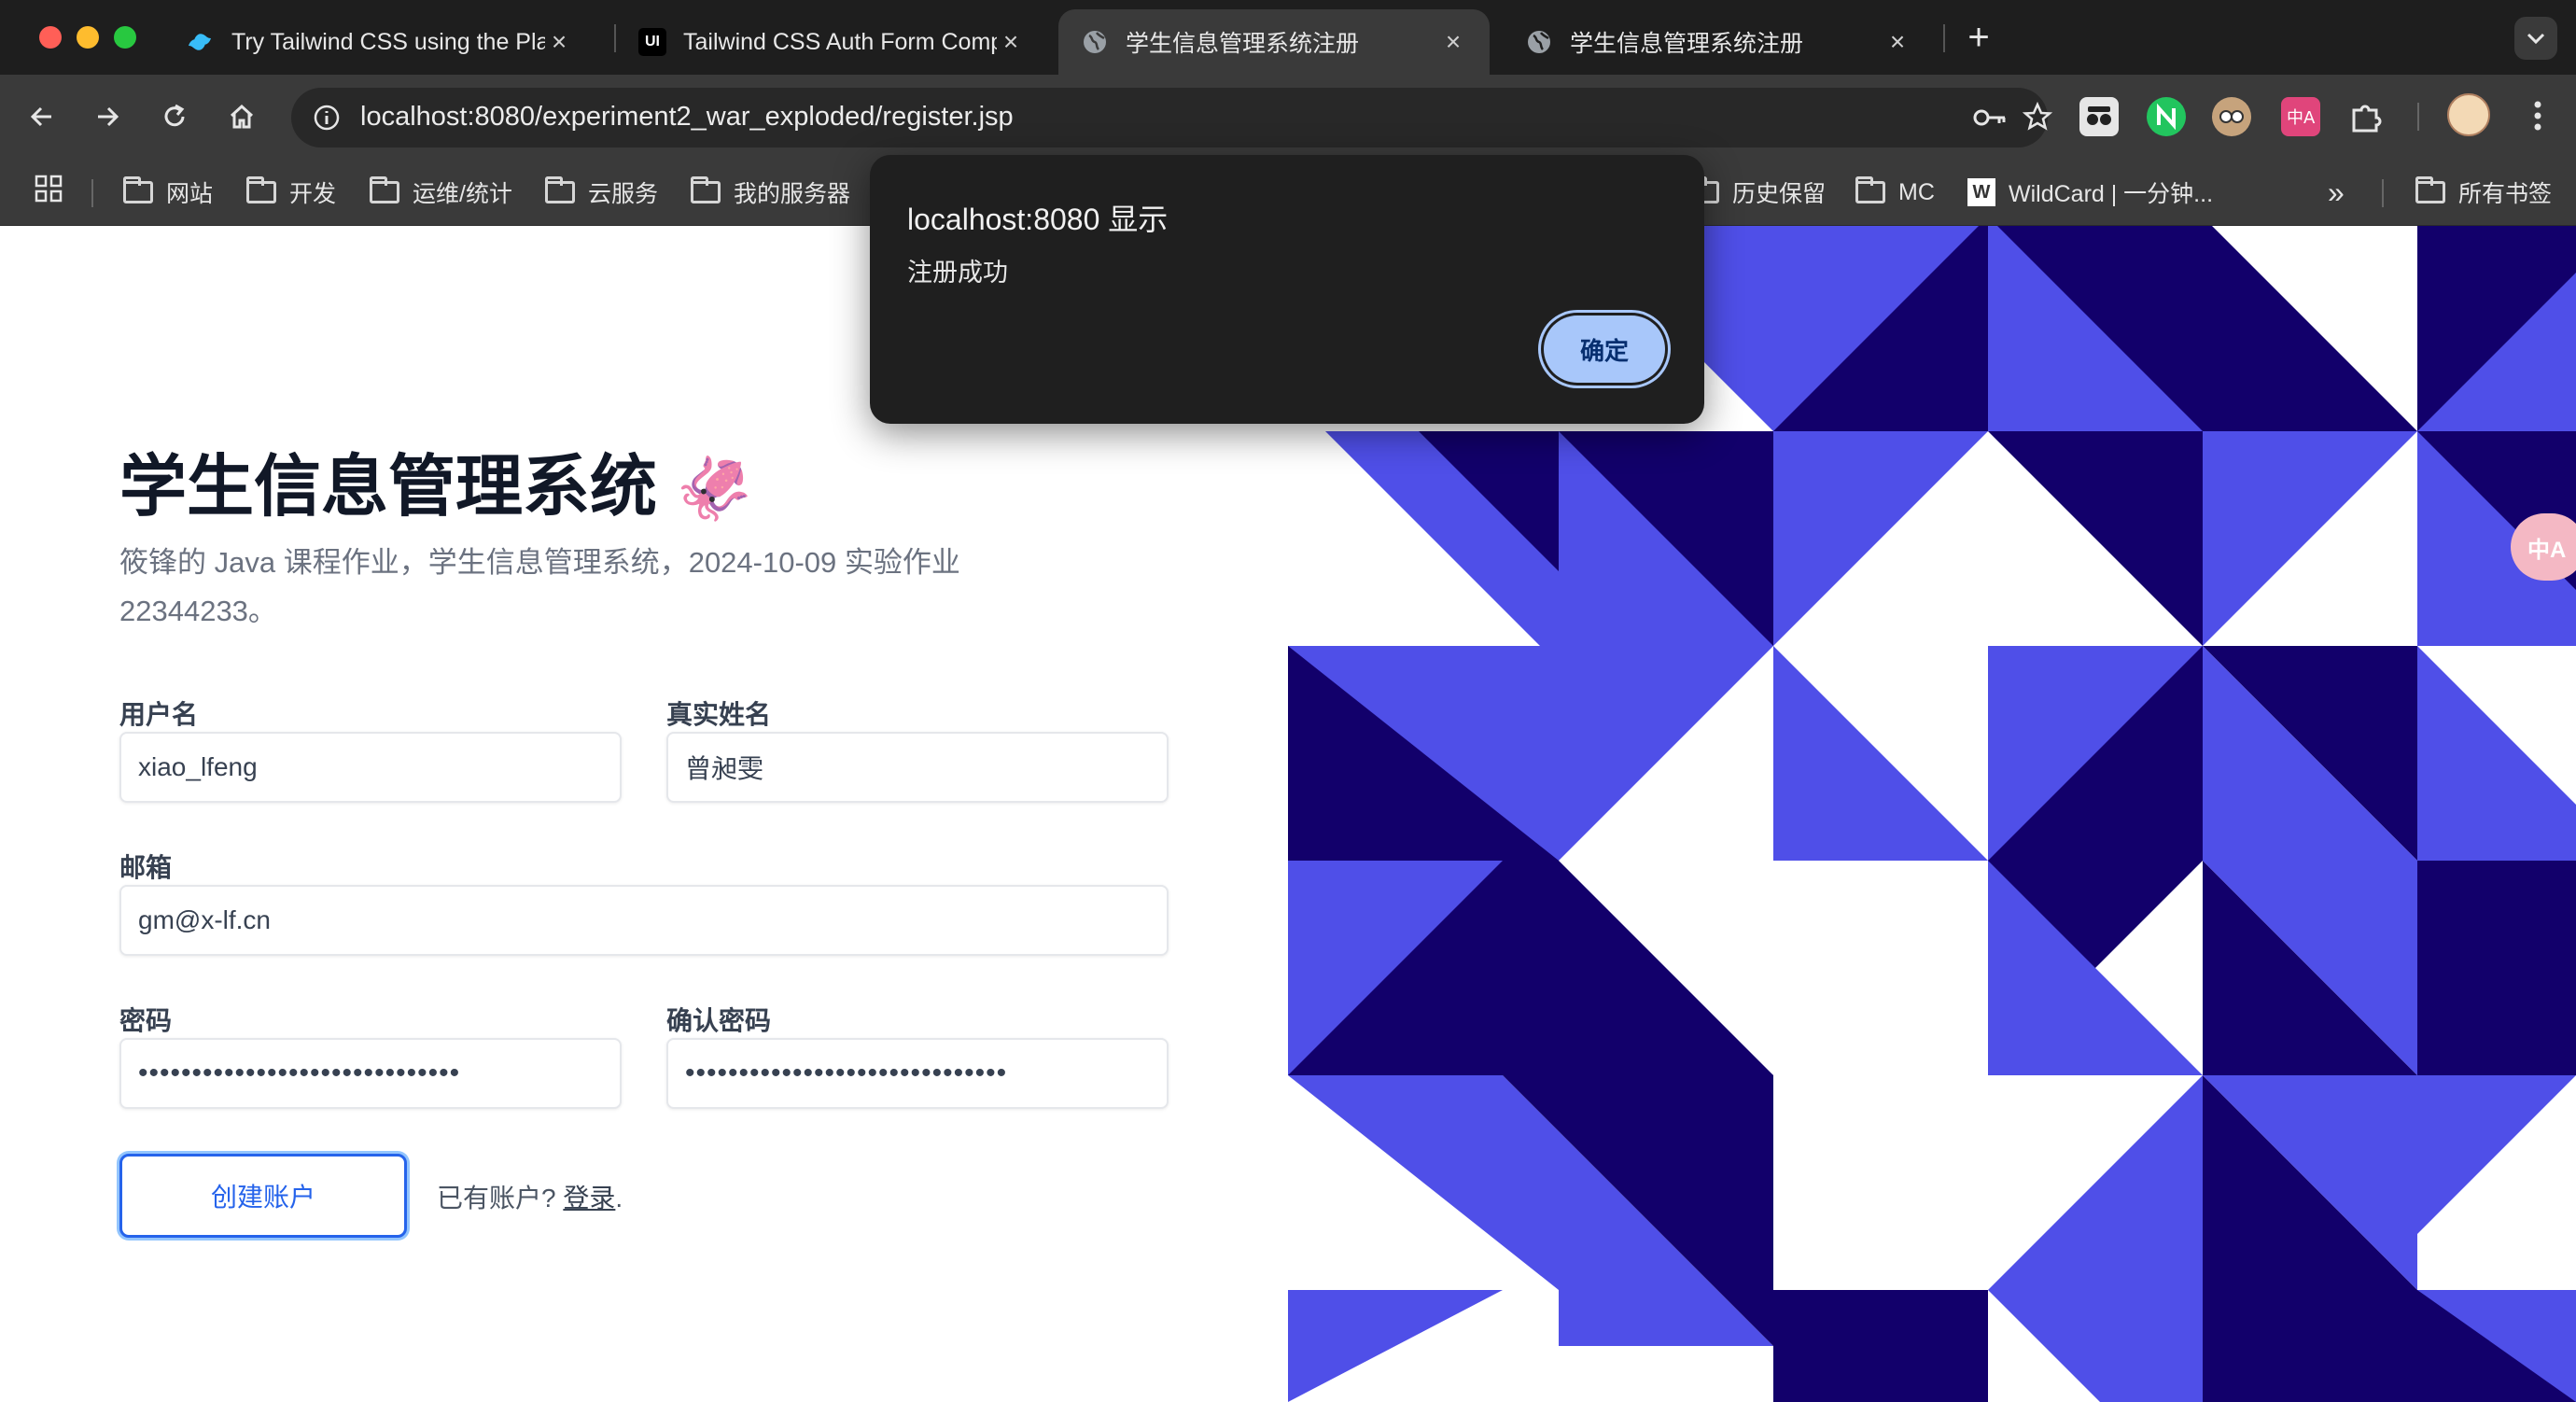  What do you see at coordinates (388, 42) in the screenshot?
I see `tab-title: Try Tailwind CSS using the Pla` at bounding box center [388, 42].